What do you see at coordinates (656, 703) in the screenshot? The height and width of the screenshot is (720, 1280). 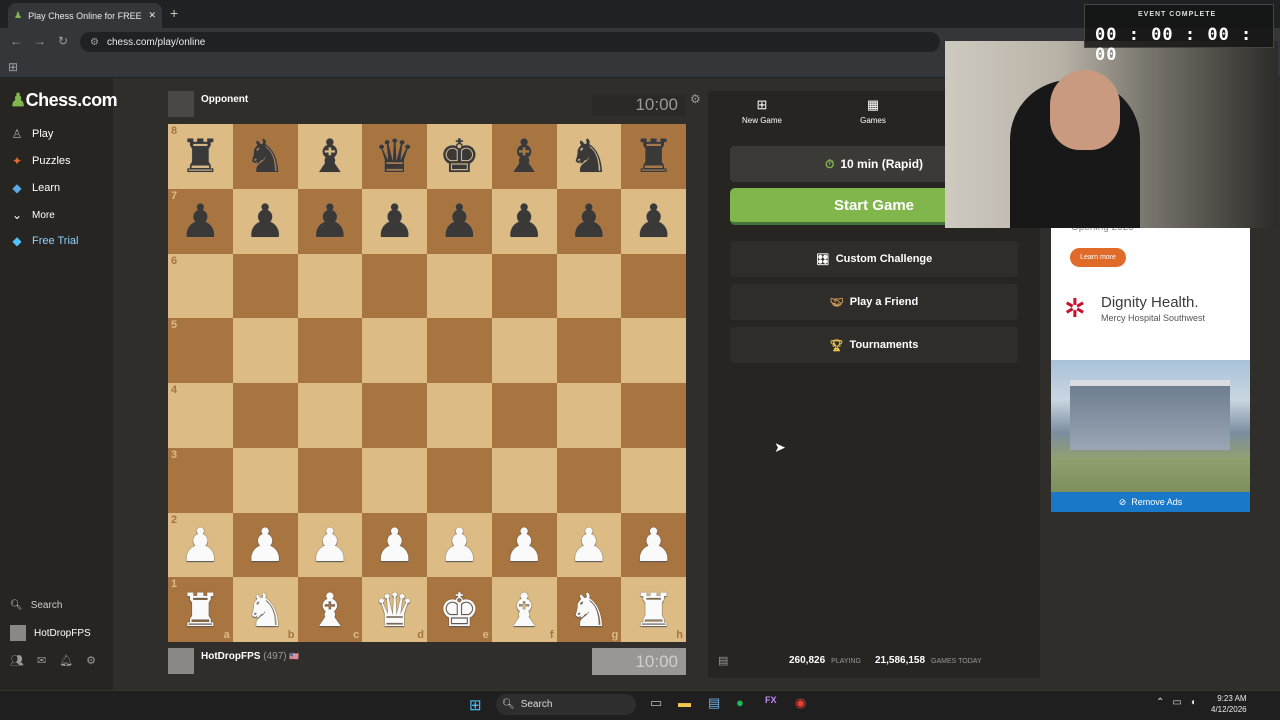 I see `task-view-icon: ▭` at bounding box center [656, 703].